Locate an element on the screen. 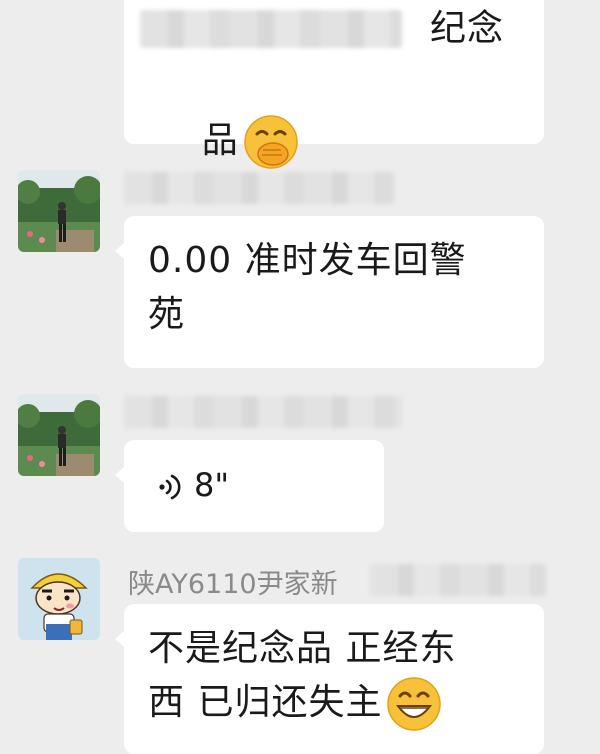 This screenshot has height=754, width=600. voice-wave-icon is located at coordinates (170, 487).